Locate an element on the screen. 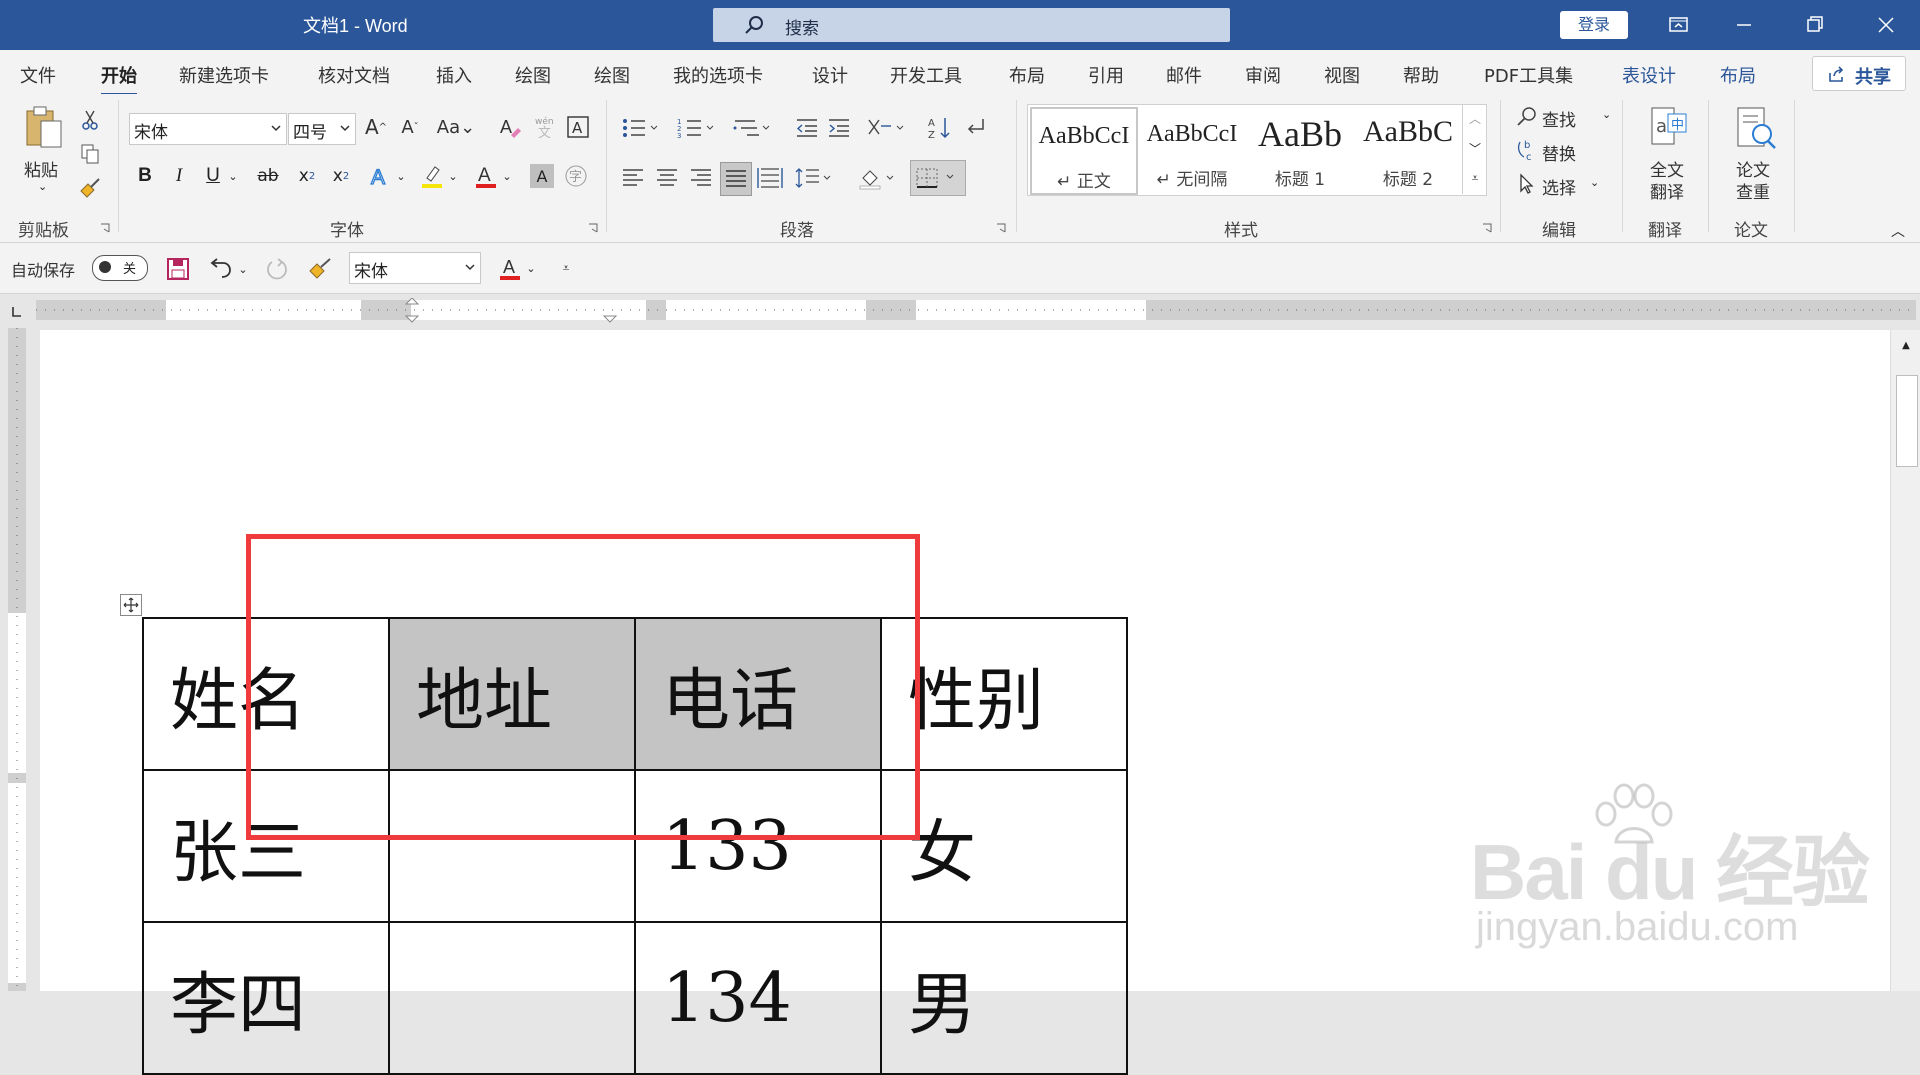  tab-review: 审阅 is located at coordinates (1263, 75).